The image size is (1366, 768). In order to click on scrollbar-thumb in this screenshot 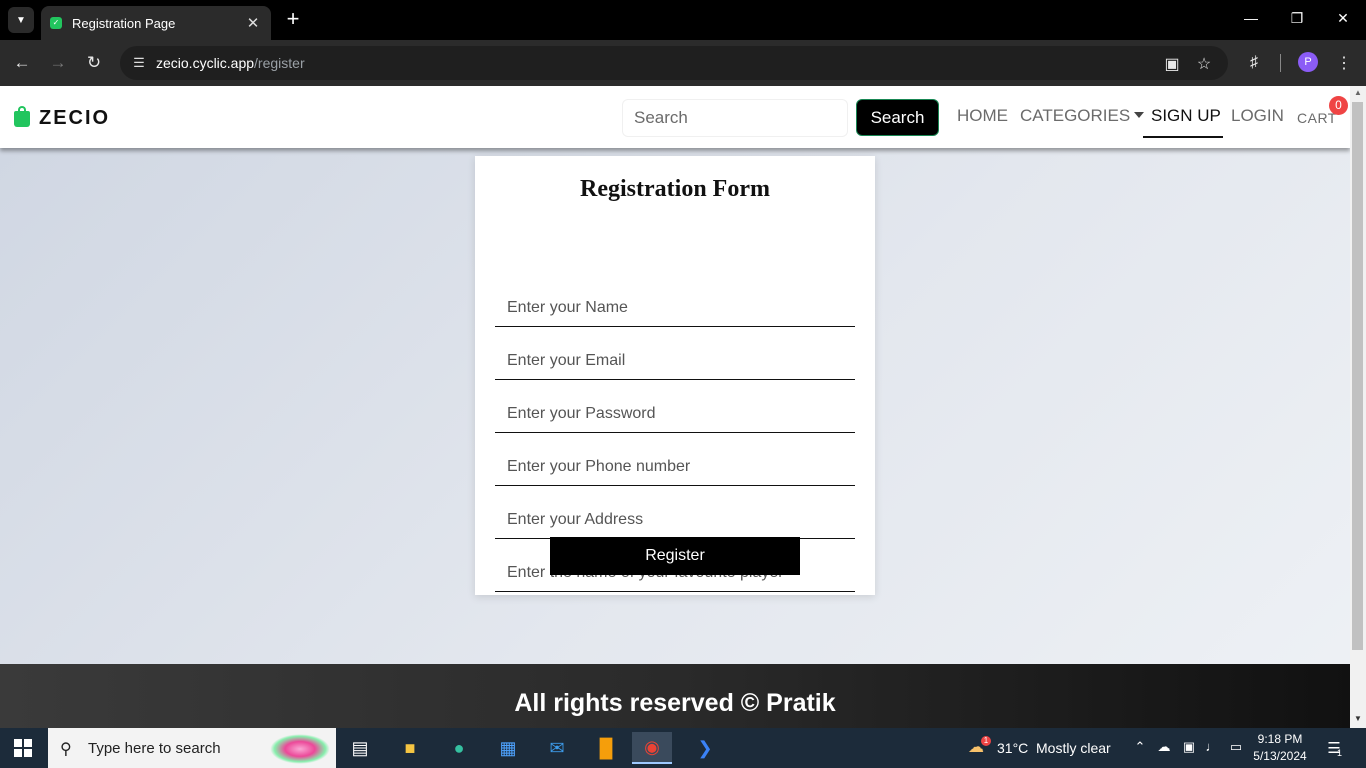, I will do `click(1357, 376)`.